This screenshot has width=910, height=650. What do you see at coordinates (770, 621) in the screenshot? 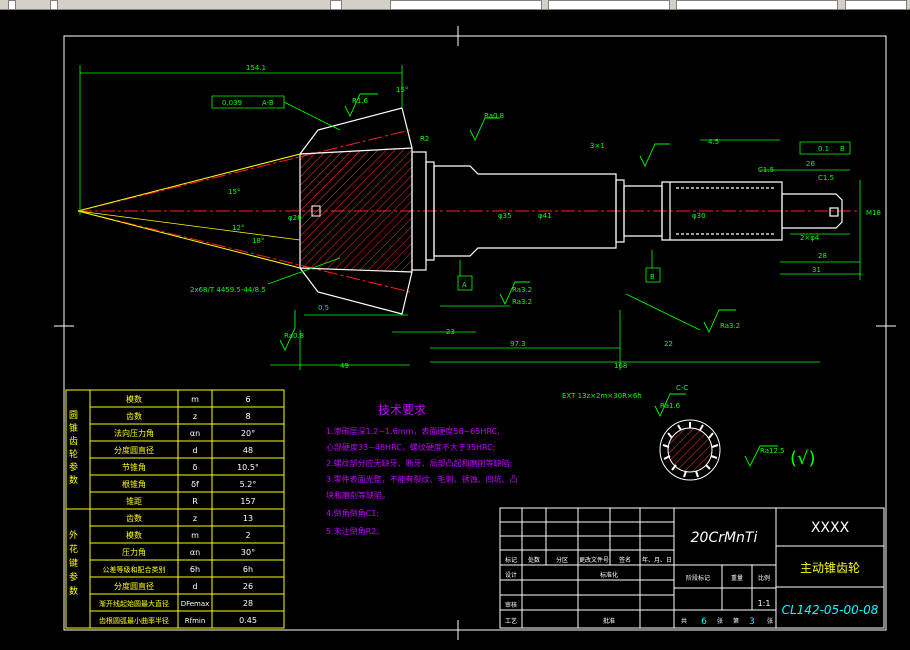
I see `tb-header: 张` at bounding box center [770, 621].